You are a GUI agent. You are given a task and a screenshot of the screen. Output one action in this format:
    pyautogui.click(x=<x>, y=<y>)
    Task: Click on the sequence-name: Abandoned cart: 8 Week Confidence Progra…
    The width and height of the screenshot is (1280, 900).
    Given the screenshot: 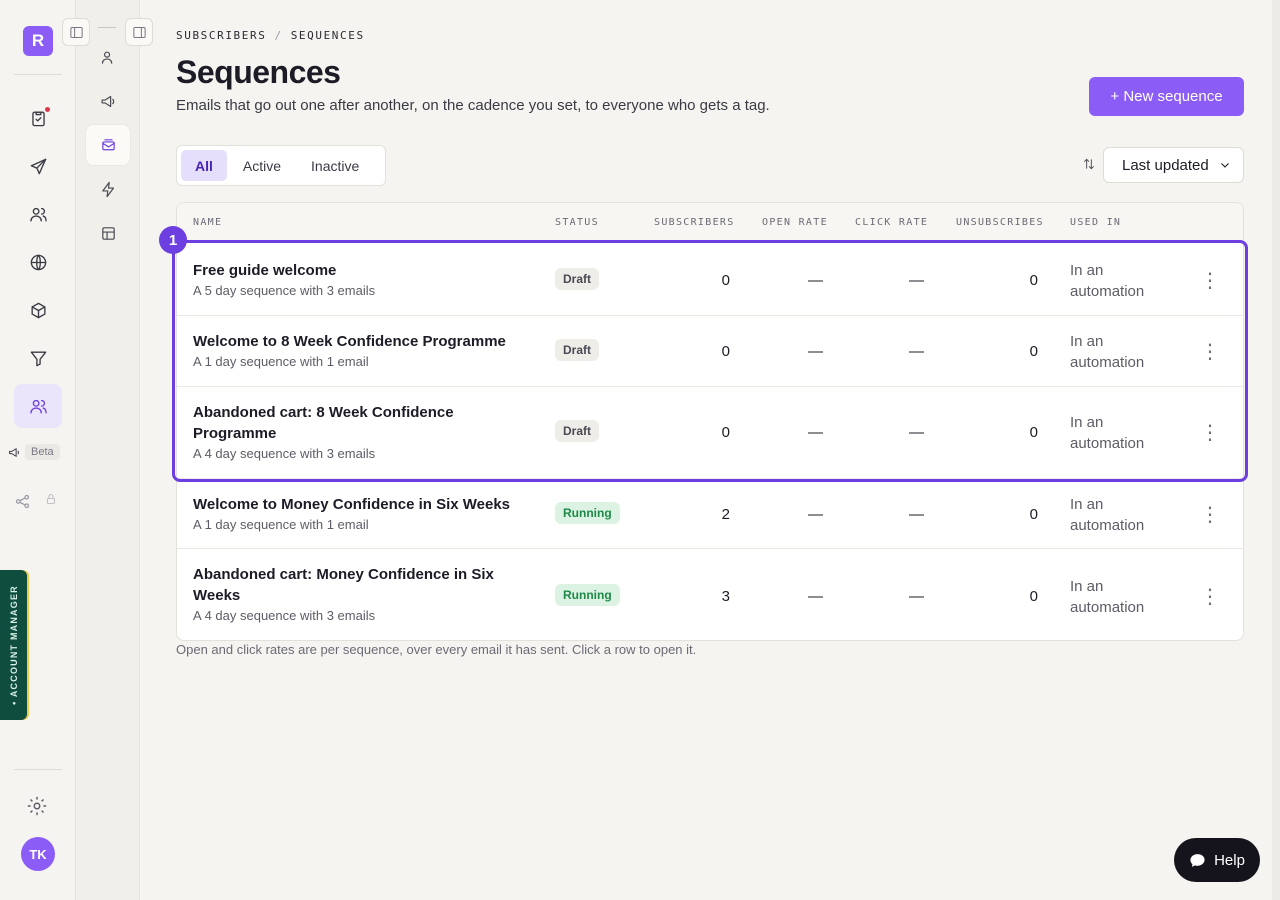 What is the action you would take?
    pyautogui.click(x=343, y=423)
    